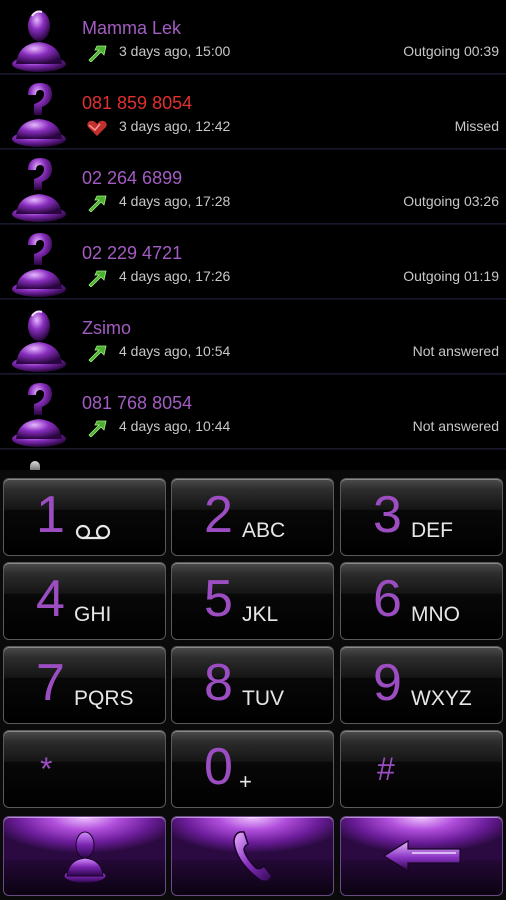 The image size is (506, 900). I want to click on contact-icon, so click(84, 857).